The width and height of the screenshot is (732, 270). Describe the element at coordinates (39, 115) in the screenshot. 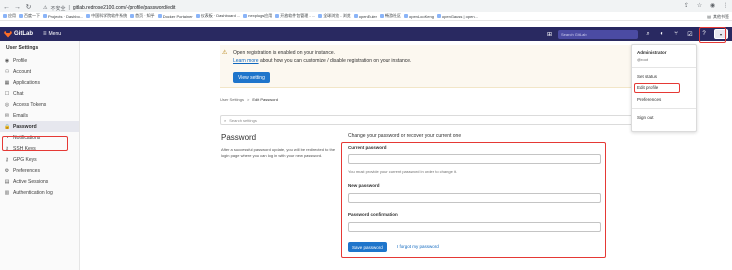

I see `sidebar-item-emails: ✉ Emails` at that location.